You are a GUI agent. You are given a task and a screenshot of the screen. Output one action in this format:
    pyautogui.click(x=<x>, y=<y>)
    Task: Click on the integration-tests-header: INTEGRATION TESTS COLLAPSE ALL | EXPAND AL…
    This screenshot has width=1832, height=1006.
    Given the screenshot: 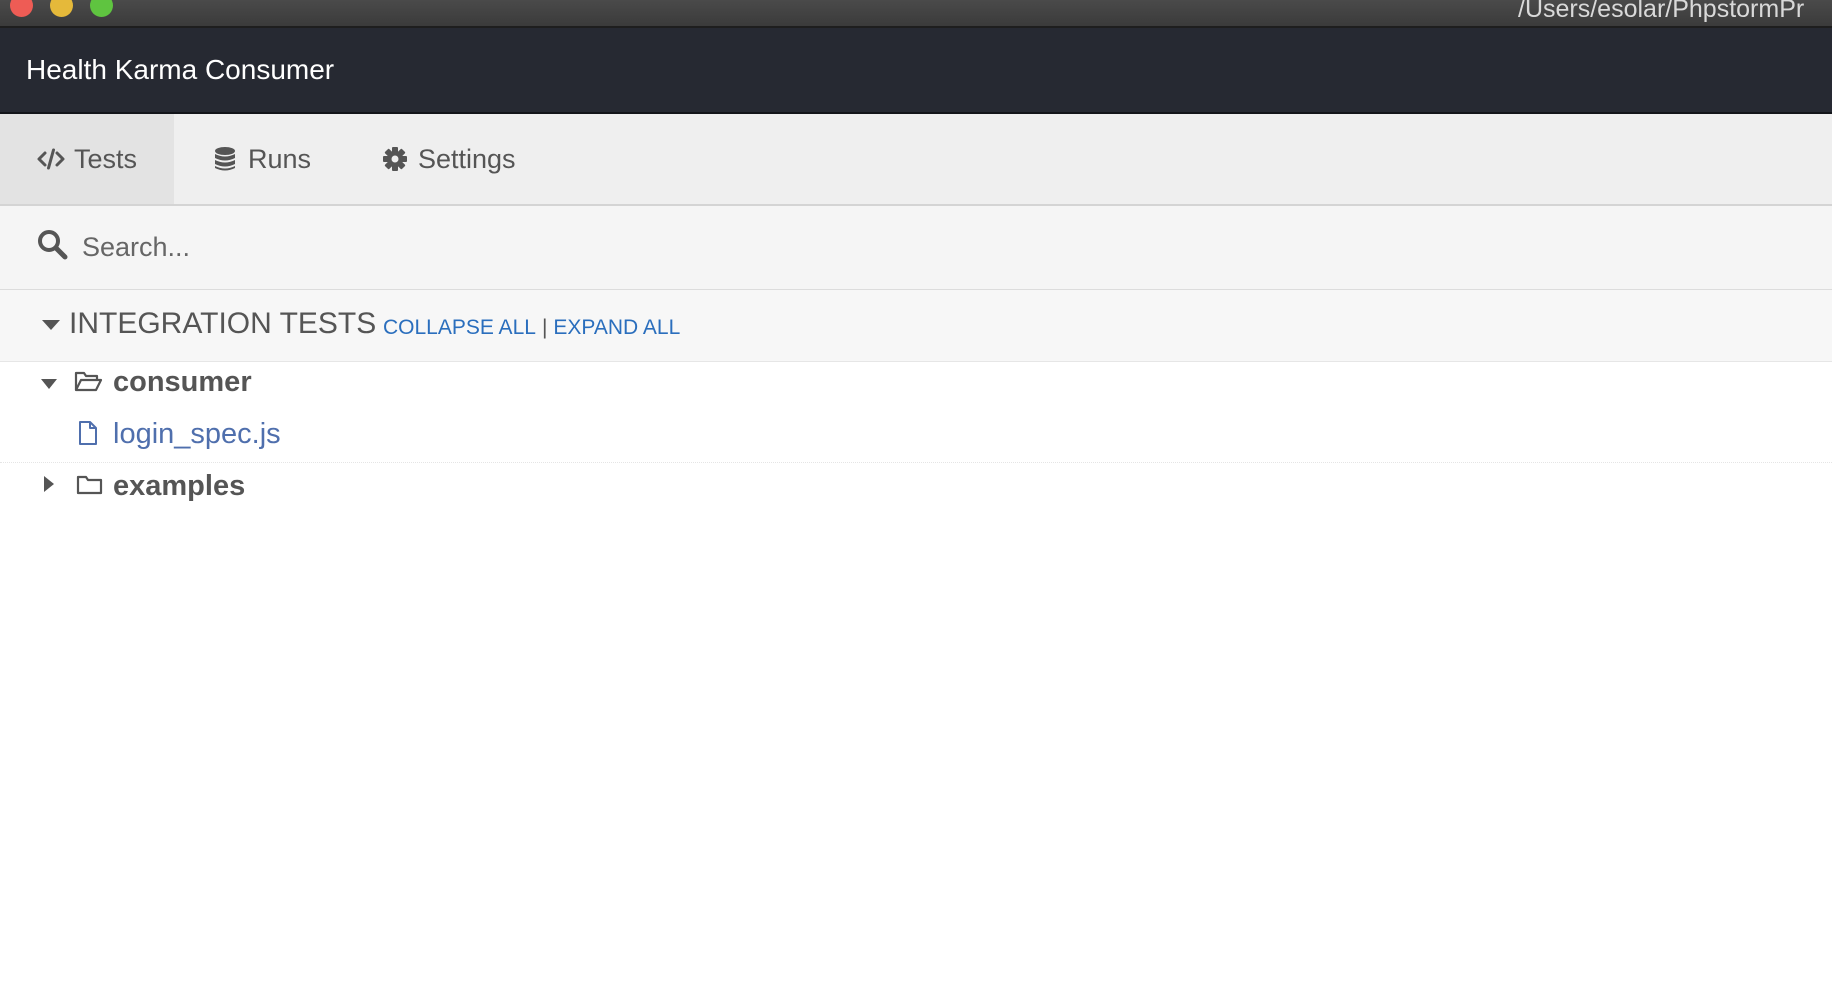 What is the action you would take?
    pyautogui.click(x=916, y=326)
    